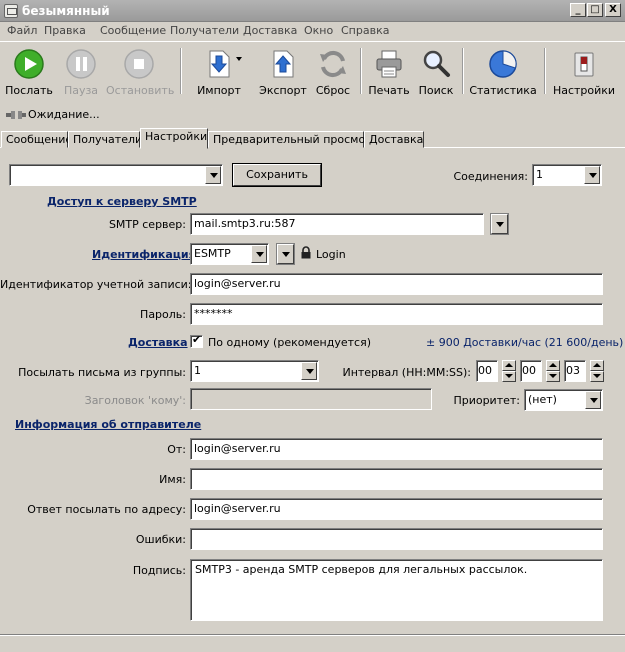 The image size is (625, 652). I want to click on from-label: От:, so click(176, 449).